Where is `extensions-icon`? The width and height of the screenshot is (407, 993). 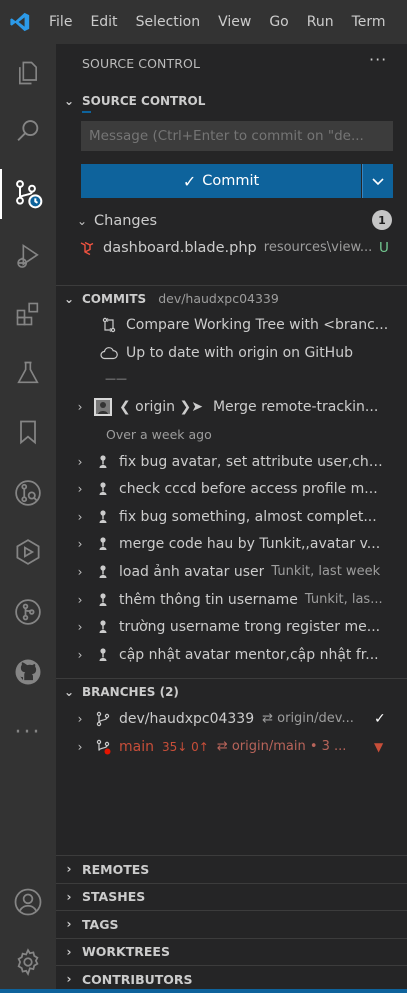 extensions-icon is located at coordinates (28, 314).